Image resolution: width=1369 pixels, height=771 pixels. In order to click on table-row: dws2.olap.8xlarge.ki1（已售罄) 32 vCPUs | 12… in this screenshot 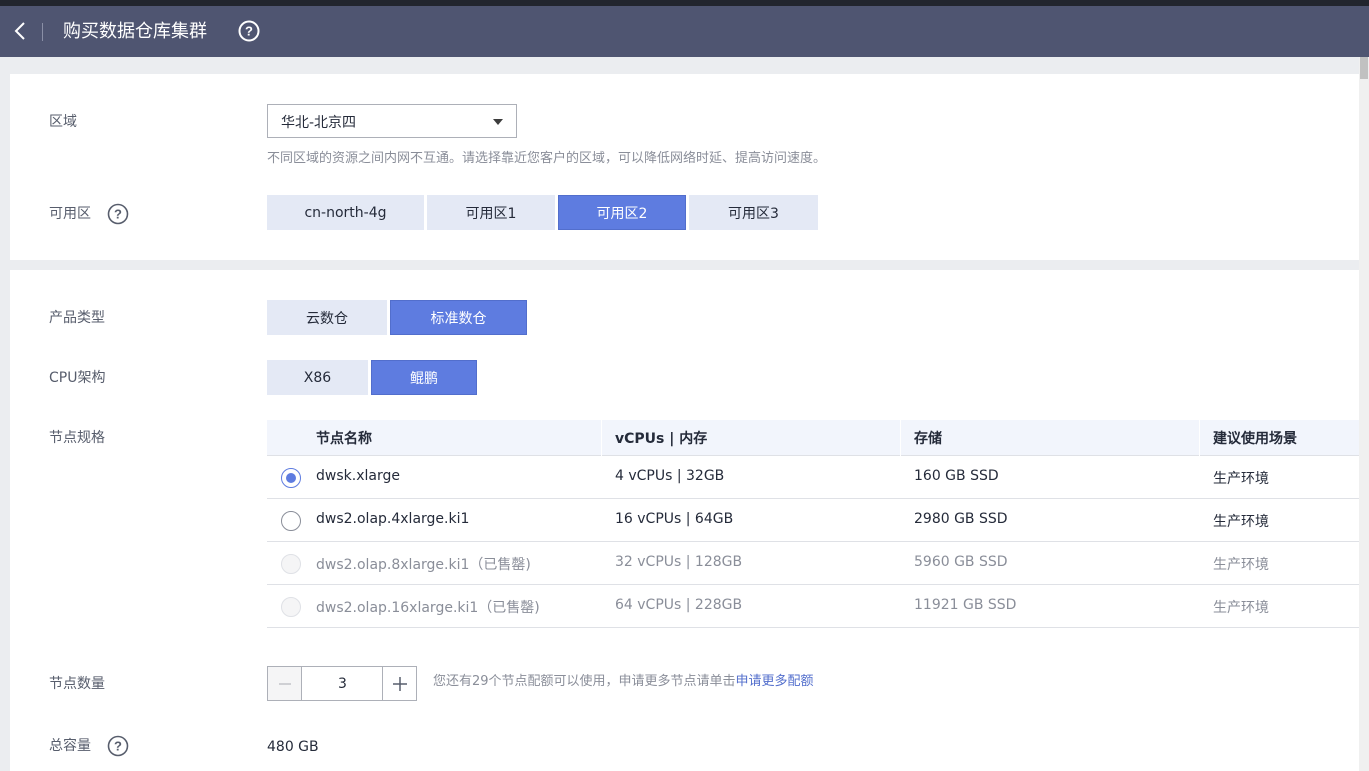, I will do `click(818, 563)`.